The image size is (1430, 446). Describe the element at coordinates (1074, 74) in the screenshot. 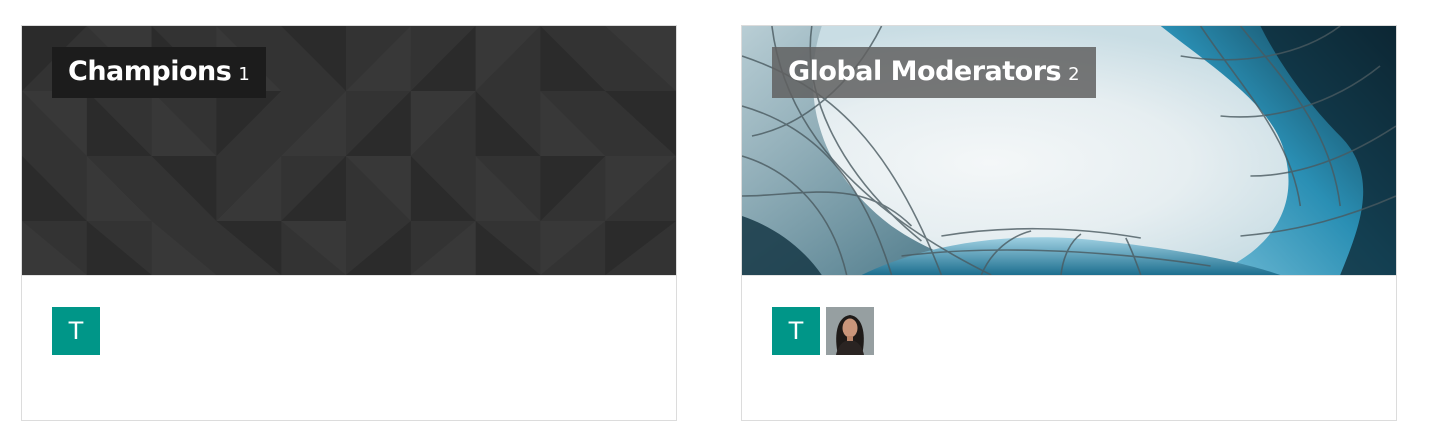

I see `member-count: 2` at that location.